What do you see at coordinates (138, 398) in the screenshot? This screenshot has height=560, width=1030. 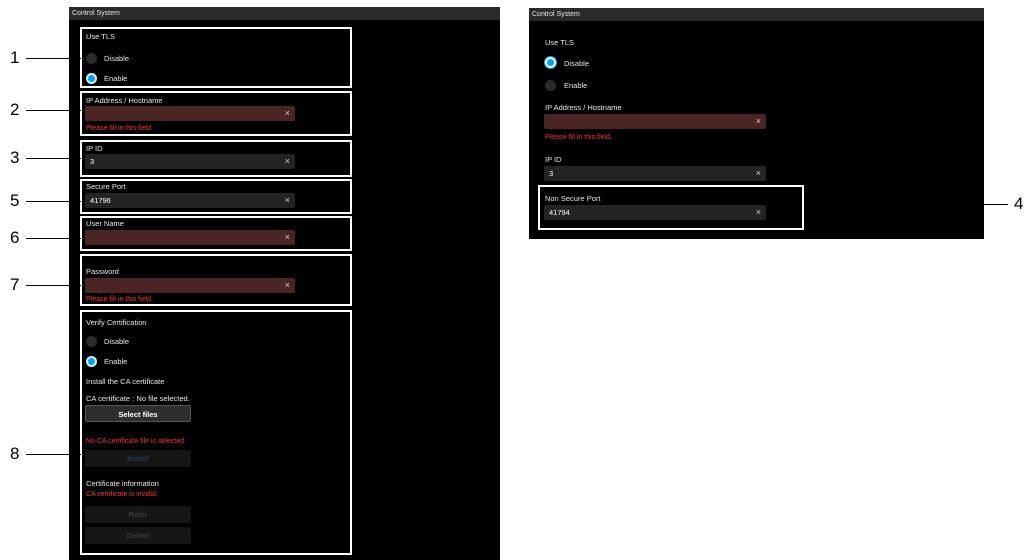 I see `ca-certificate-status: CA certificate : No file selected.` at bounding box center [138, 398].